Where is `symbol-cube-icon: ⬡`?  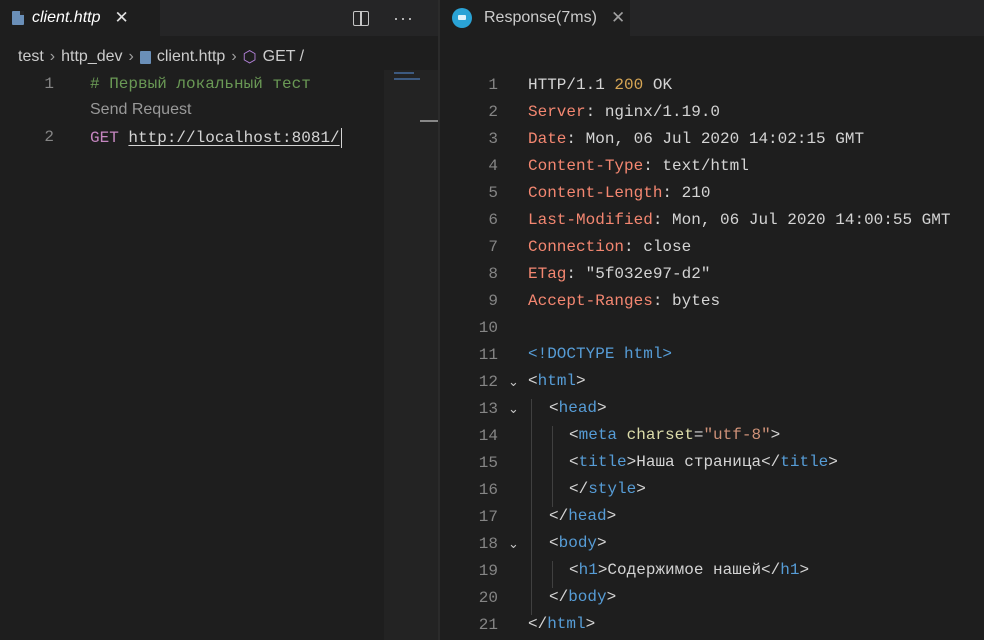 symbol-cube-icon: ⬡ is located at coordinates (249, 57).